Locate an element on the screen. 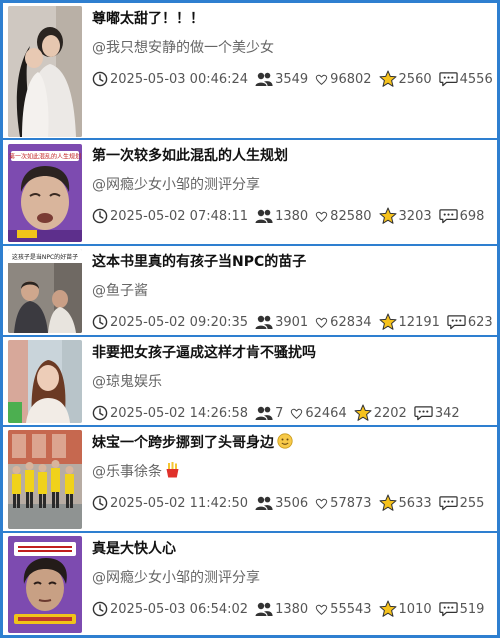 This screenshot has height=638, width=500. like-count: 55543 is located at coordinates (351, 609).